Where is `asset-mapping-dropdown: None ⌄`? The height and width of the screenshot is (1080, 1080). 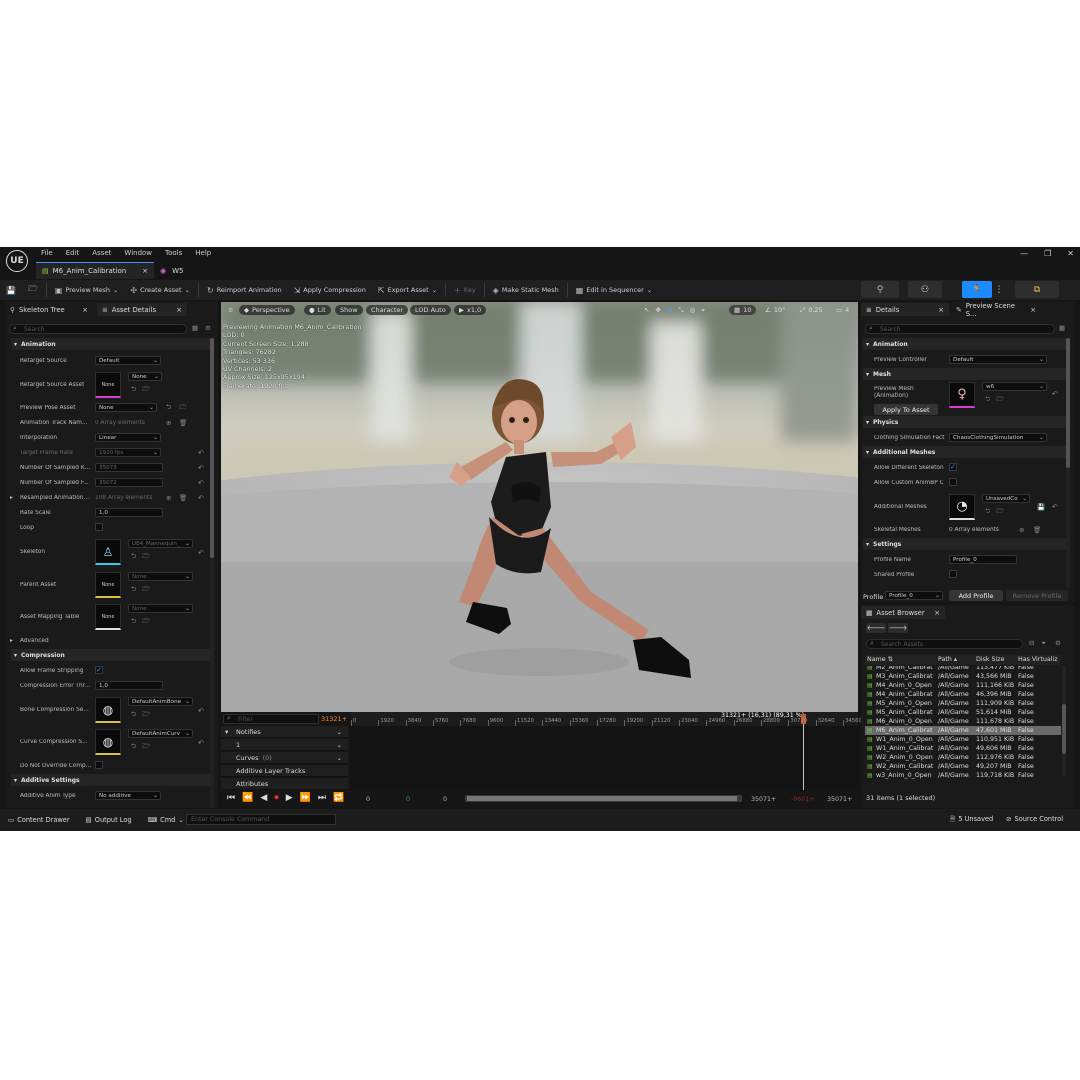 asset-mapping-dropdown: None ⌄ is located at coordinates (160, 608).